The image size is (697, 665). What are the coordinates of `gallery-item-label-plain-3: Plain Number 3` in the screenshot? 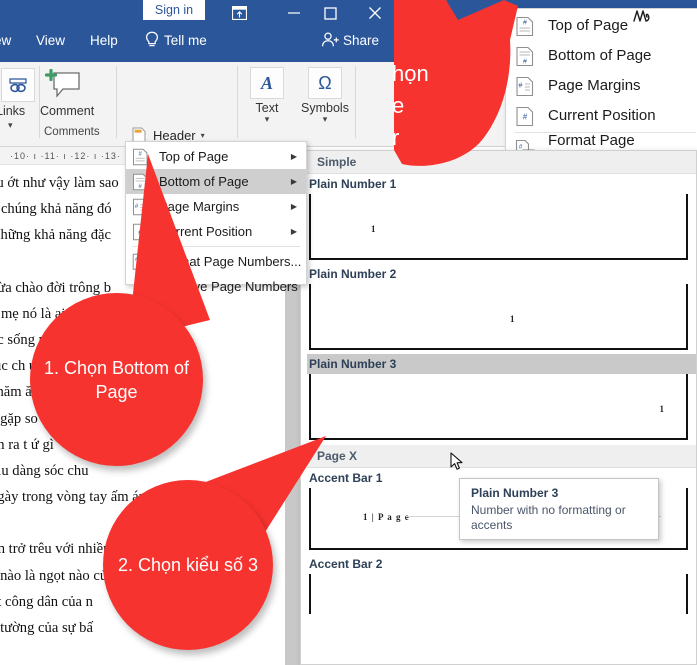 It's located at (498, 364).